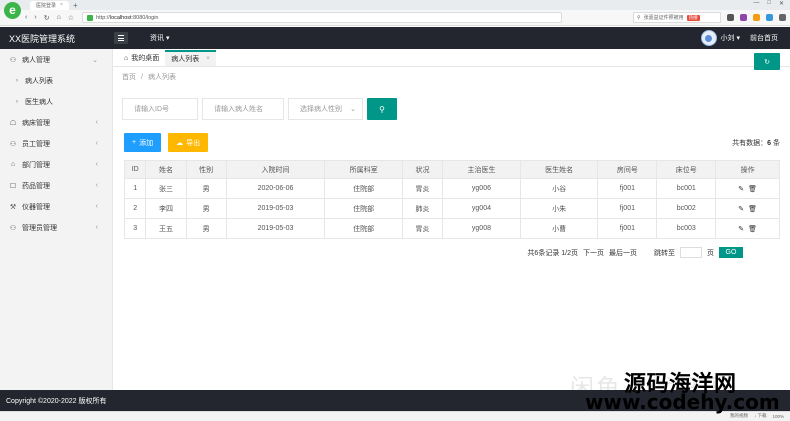 The width and height of the screenshot is (790, 421). Describe the element at coordinates (56, 185) in the screenshot. I see `sidebar-item: ☐ 药品管理 ‹` at that location.